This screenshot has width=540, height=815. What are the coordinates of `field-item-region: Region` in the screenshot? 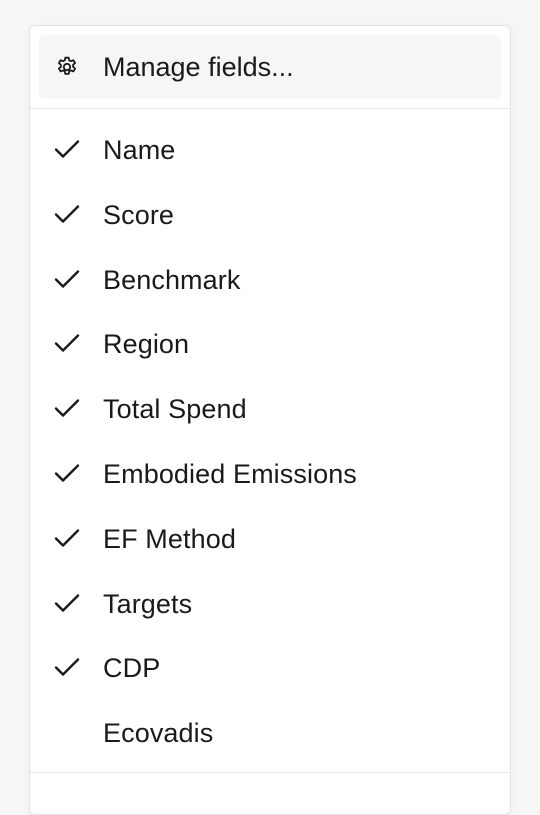 It's located at (270, 344).